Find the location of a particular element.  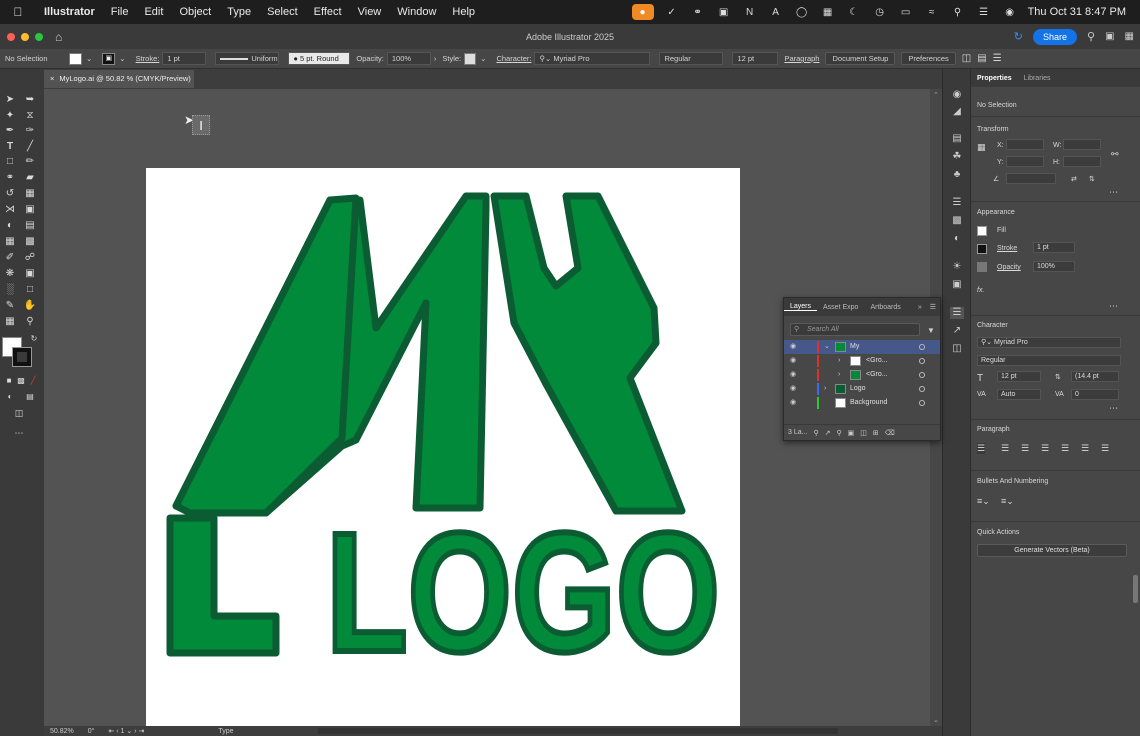

paintbrush-tool-icon: ✏ is located at coordinates (30, 162).